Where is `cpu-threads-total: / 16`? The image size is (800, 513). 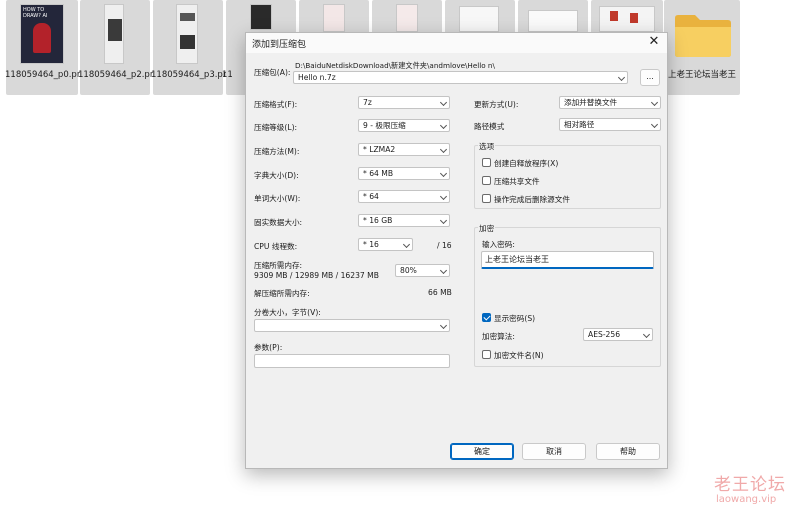
cpu-threads-total: / 16 is located at coordinates (444, 245).